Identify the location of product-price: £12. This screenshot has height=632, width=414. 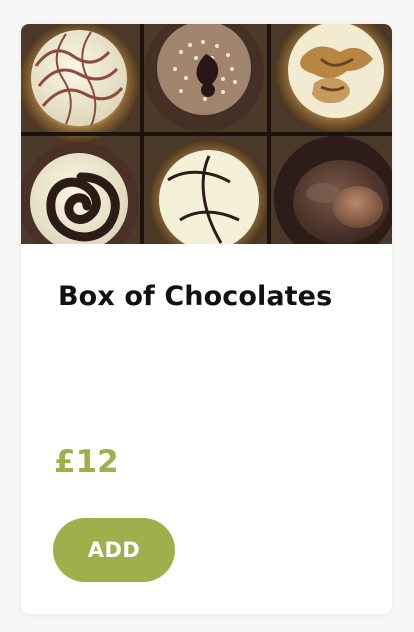
(86, 462).